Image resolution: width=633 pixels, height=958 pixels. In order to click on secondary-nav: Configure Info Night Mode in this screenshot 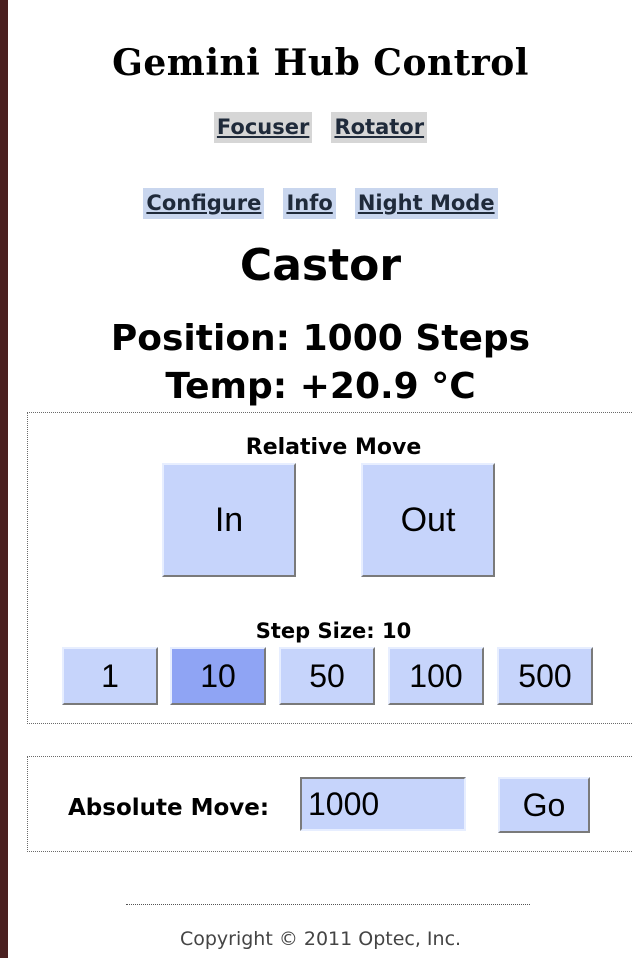, I will do `click(320, 203)`.